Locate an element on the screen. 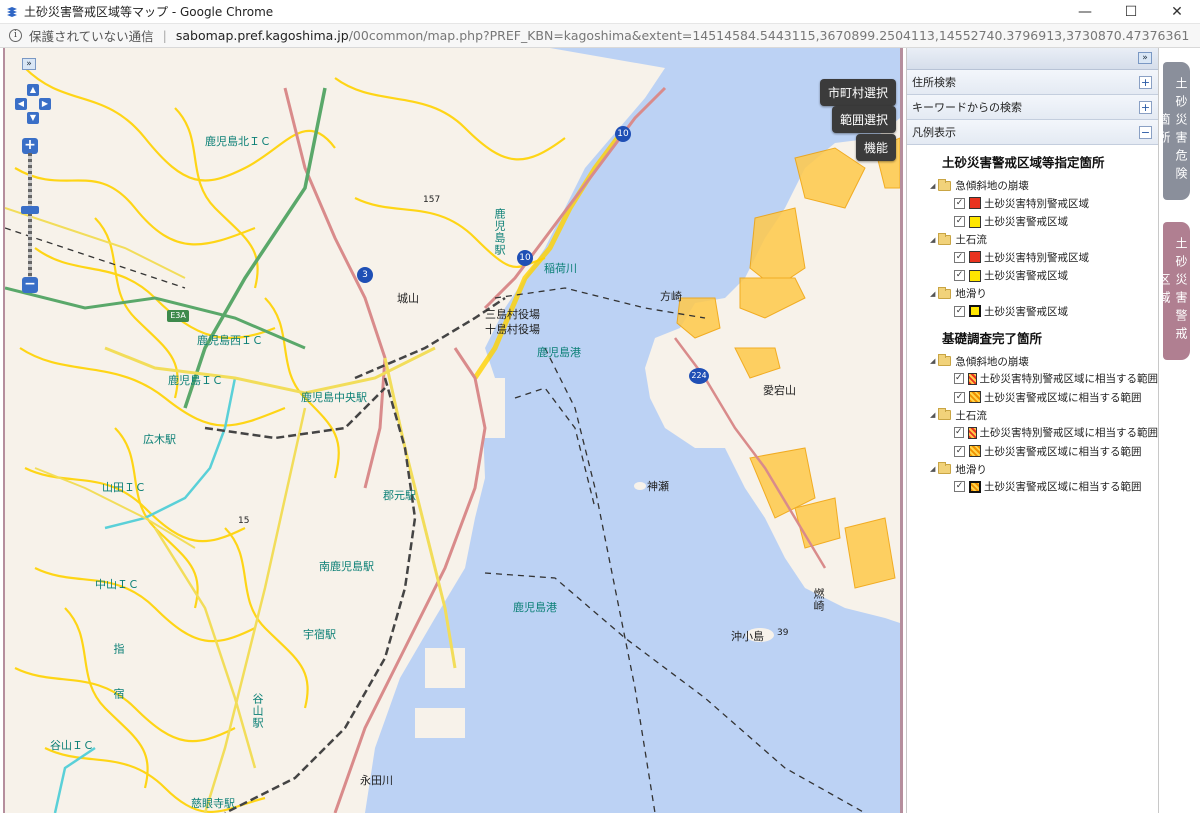 The width and height of the screenshot is (1200, 813). item-label: 土砂災害特別警戒区域に相当する範囲 is located at coordinates (1069, 433).